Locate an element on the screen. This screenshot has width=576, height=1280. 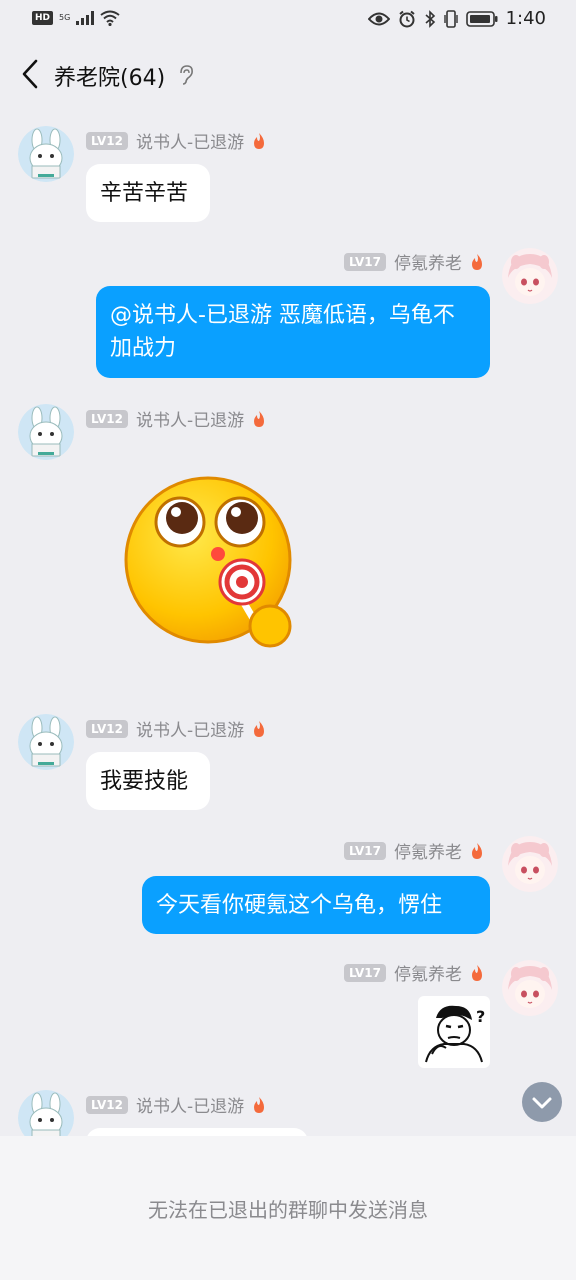
signal-icon is located at coordinates (85, 18).